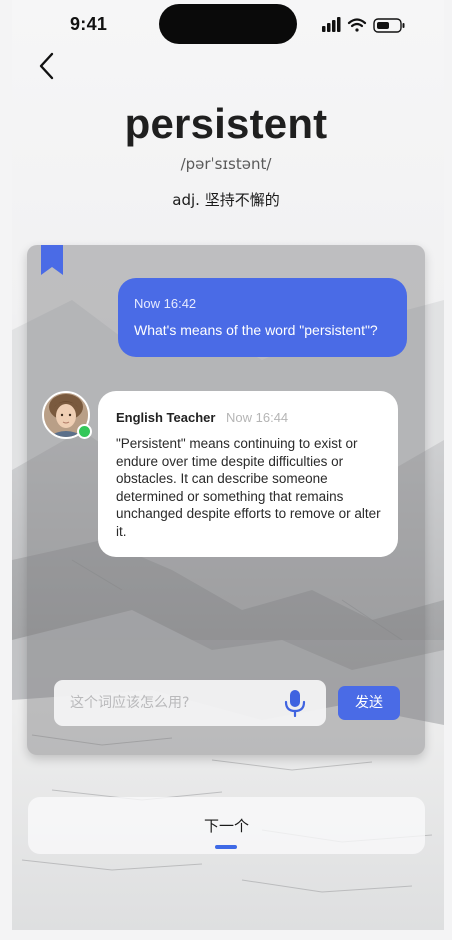  I want to click on teacher-name: English Teacher, so click(166, 417).